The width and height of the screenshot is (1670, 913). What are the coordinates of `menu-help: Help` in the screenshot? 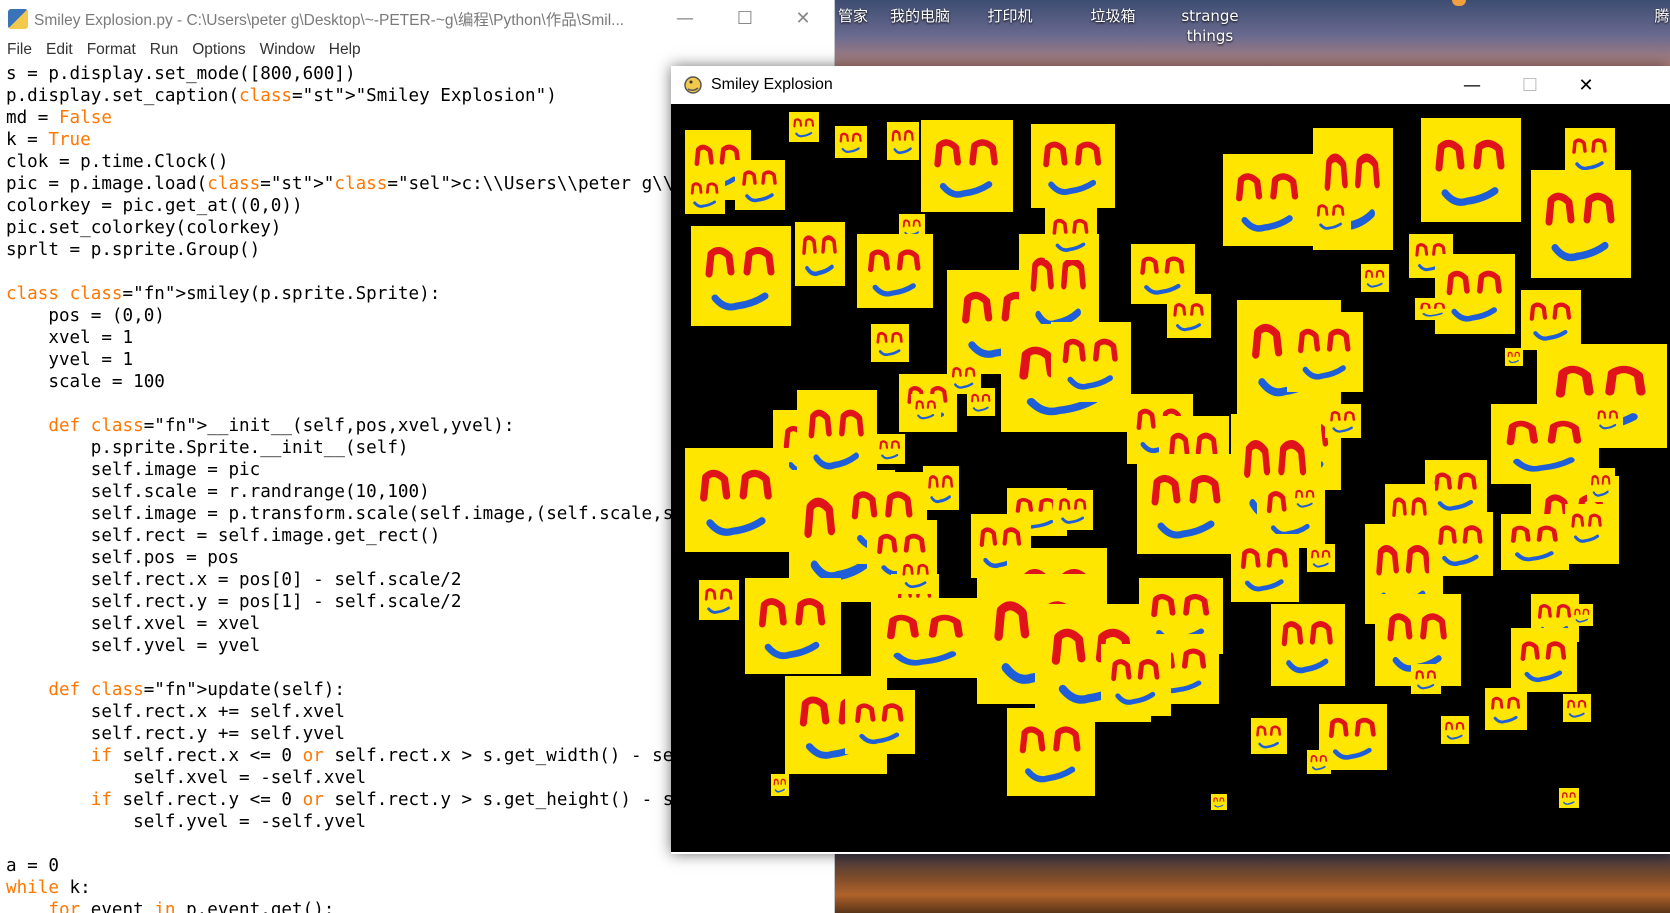 It's located at (345, 50).